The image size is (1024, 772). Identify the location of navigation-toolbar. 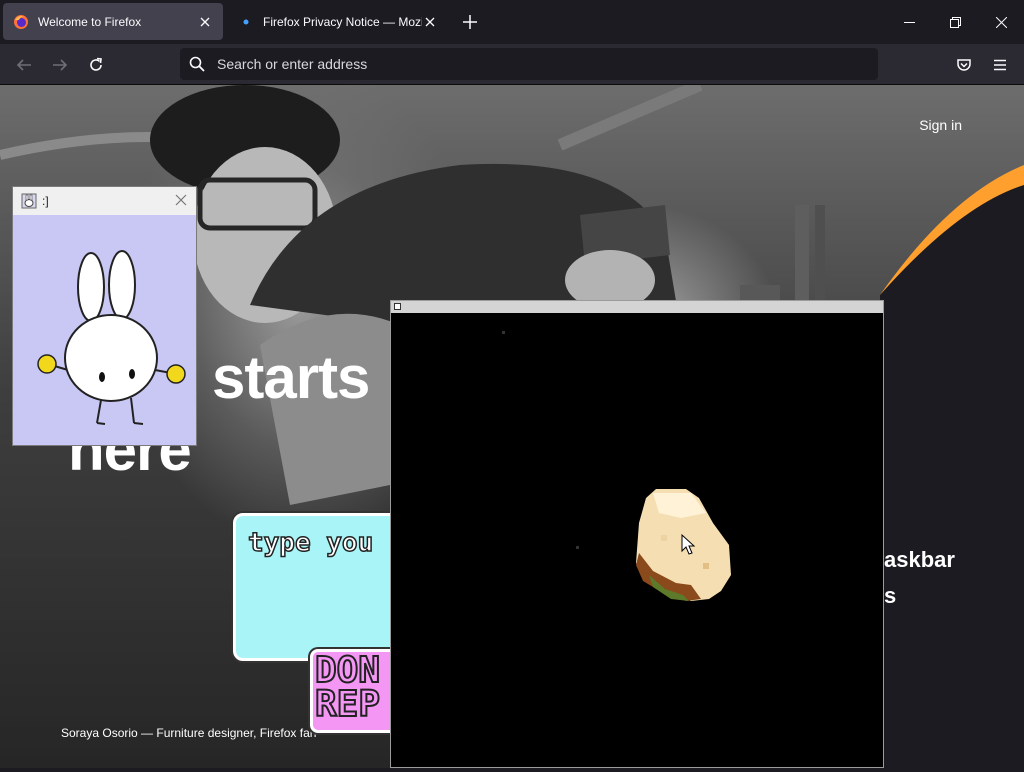
(512, 64).